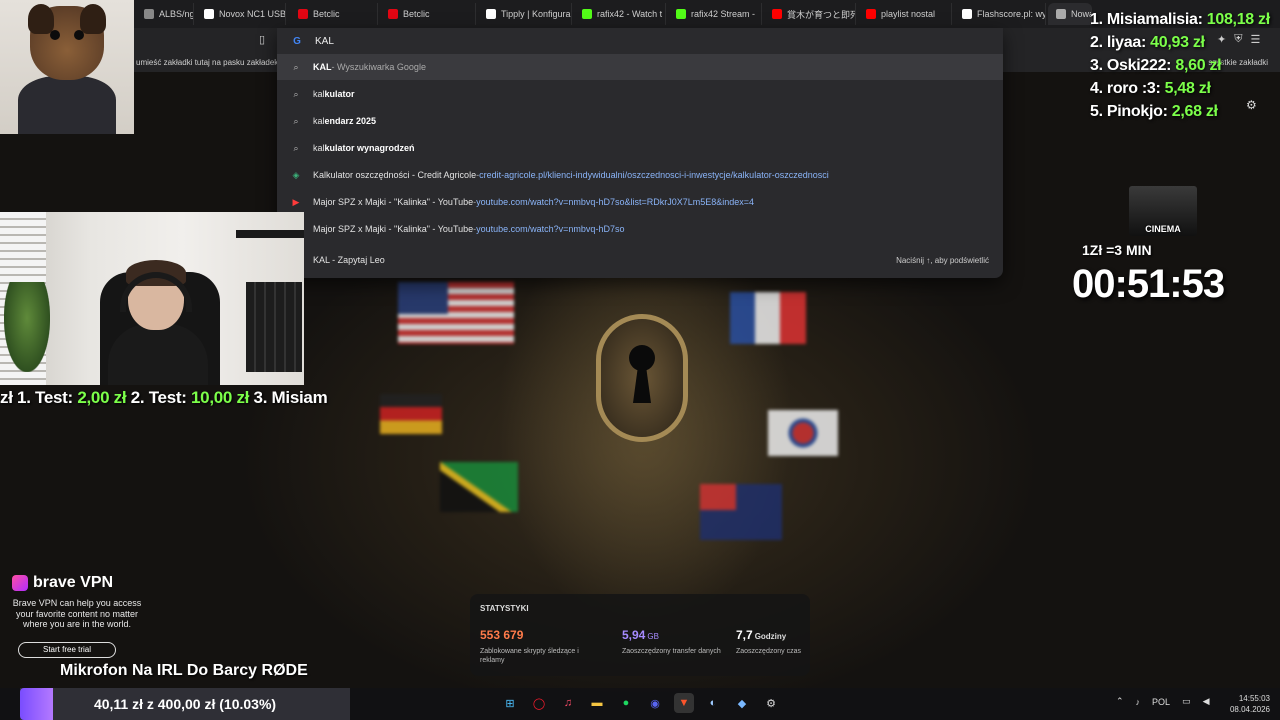 This screenshot has height=720, width=1280. Describe the element at coordinates (770, 636) in the screenshot. I see `stat-unit: Godziny` at that location.